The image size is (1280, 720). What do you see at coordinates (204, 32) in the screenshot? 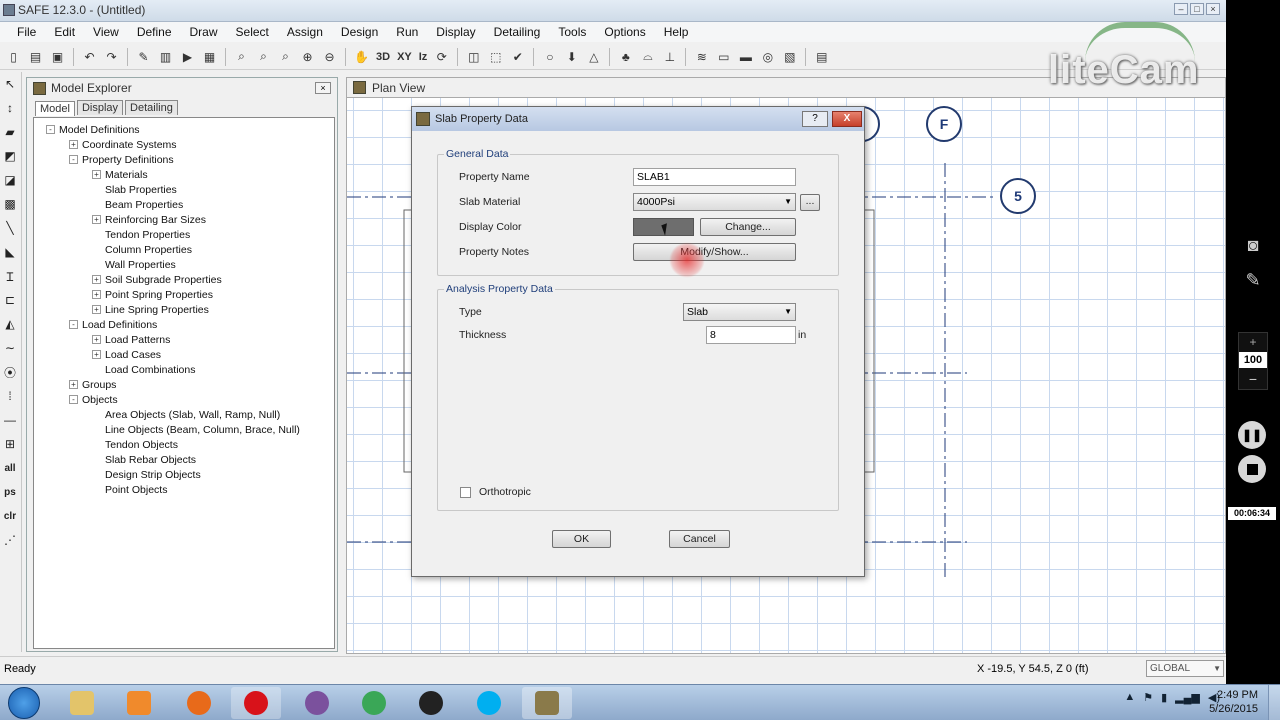
I see `menu-draw: Draw` at bounding box center [204, 32].